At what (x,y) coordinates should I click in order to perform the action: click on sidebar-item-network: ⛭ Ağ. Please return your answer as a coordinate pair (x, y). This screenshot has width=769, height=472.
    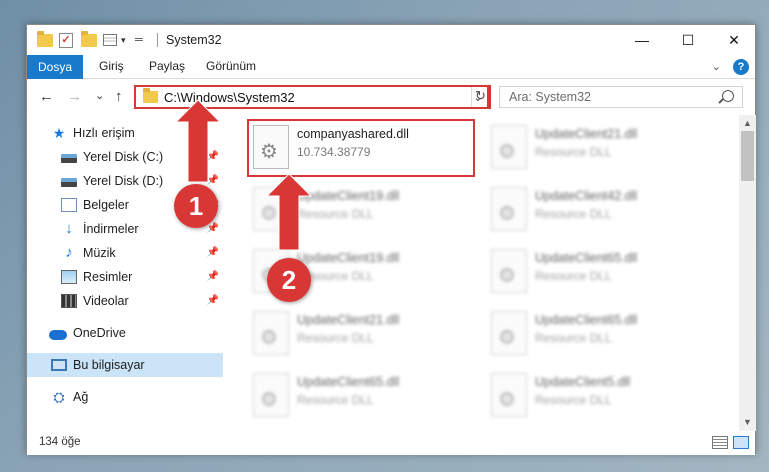
    Looking at the image, I should click on (125, 397).